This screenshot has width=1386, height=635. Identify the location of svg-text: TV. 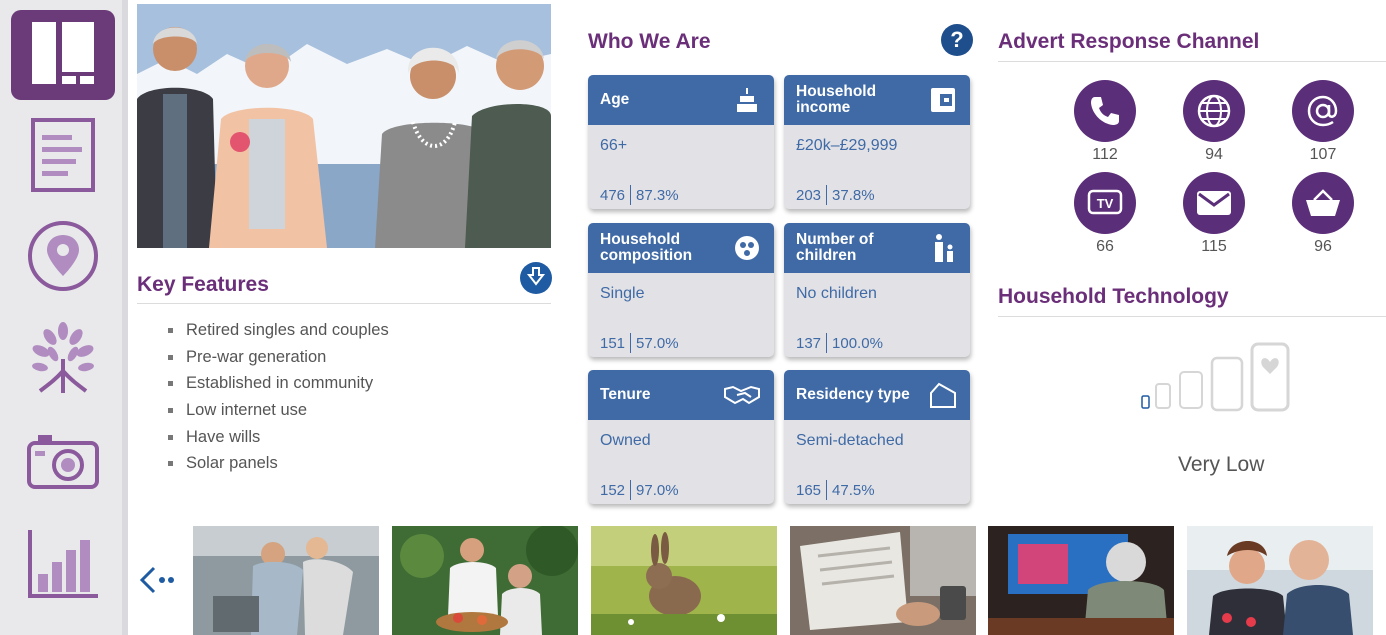
(1105, 203).